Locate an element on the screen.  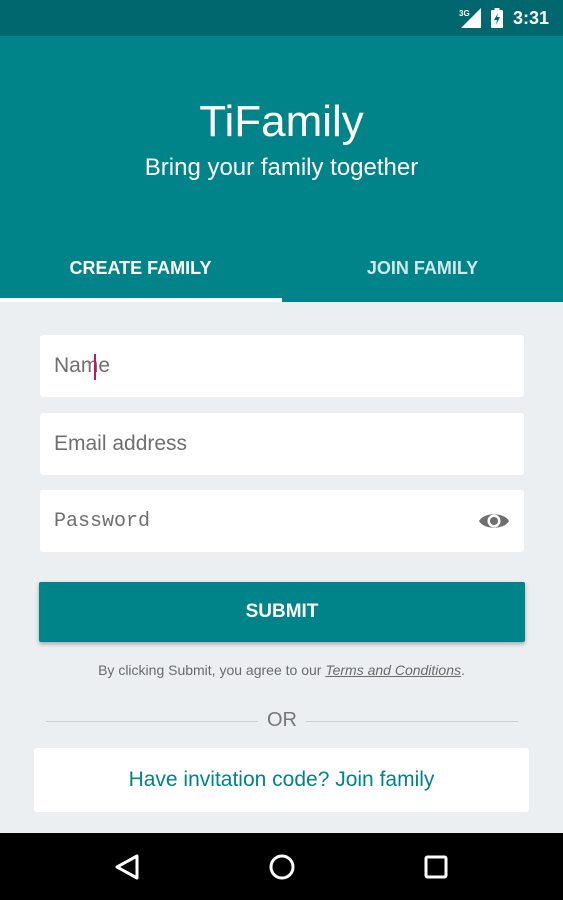
navigation-bar is located at coordinates (281, 866).